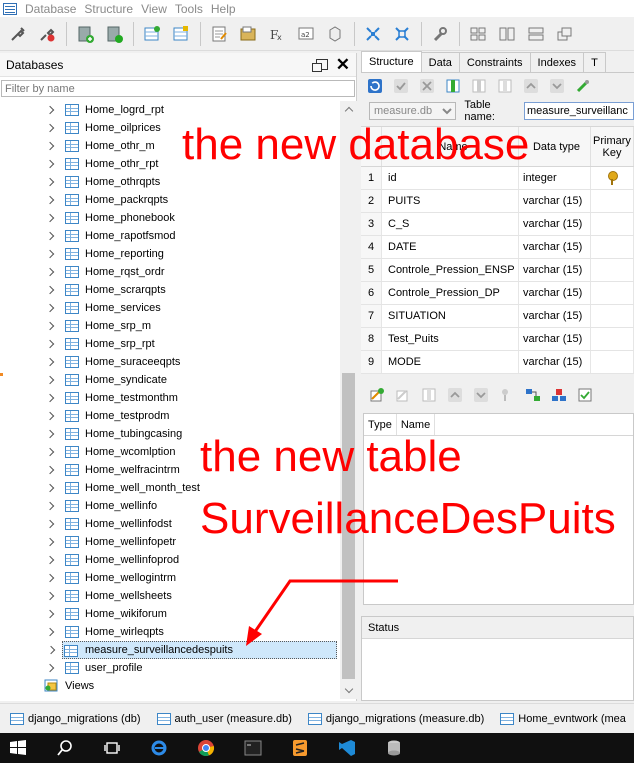 The image size is (634, 763). I want to click on column-row: 4 DATE varchar (15), so click(497, 247).